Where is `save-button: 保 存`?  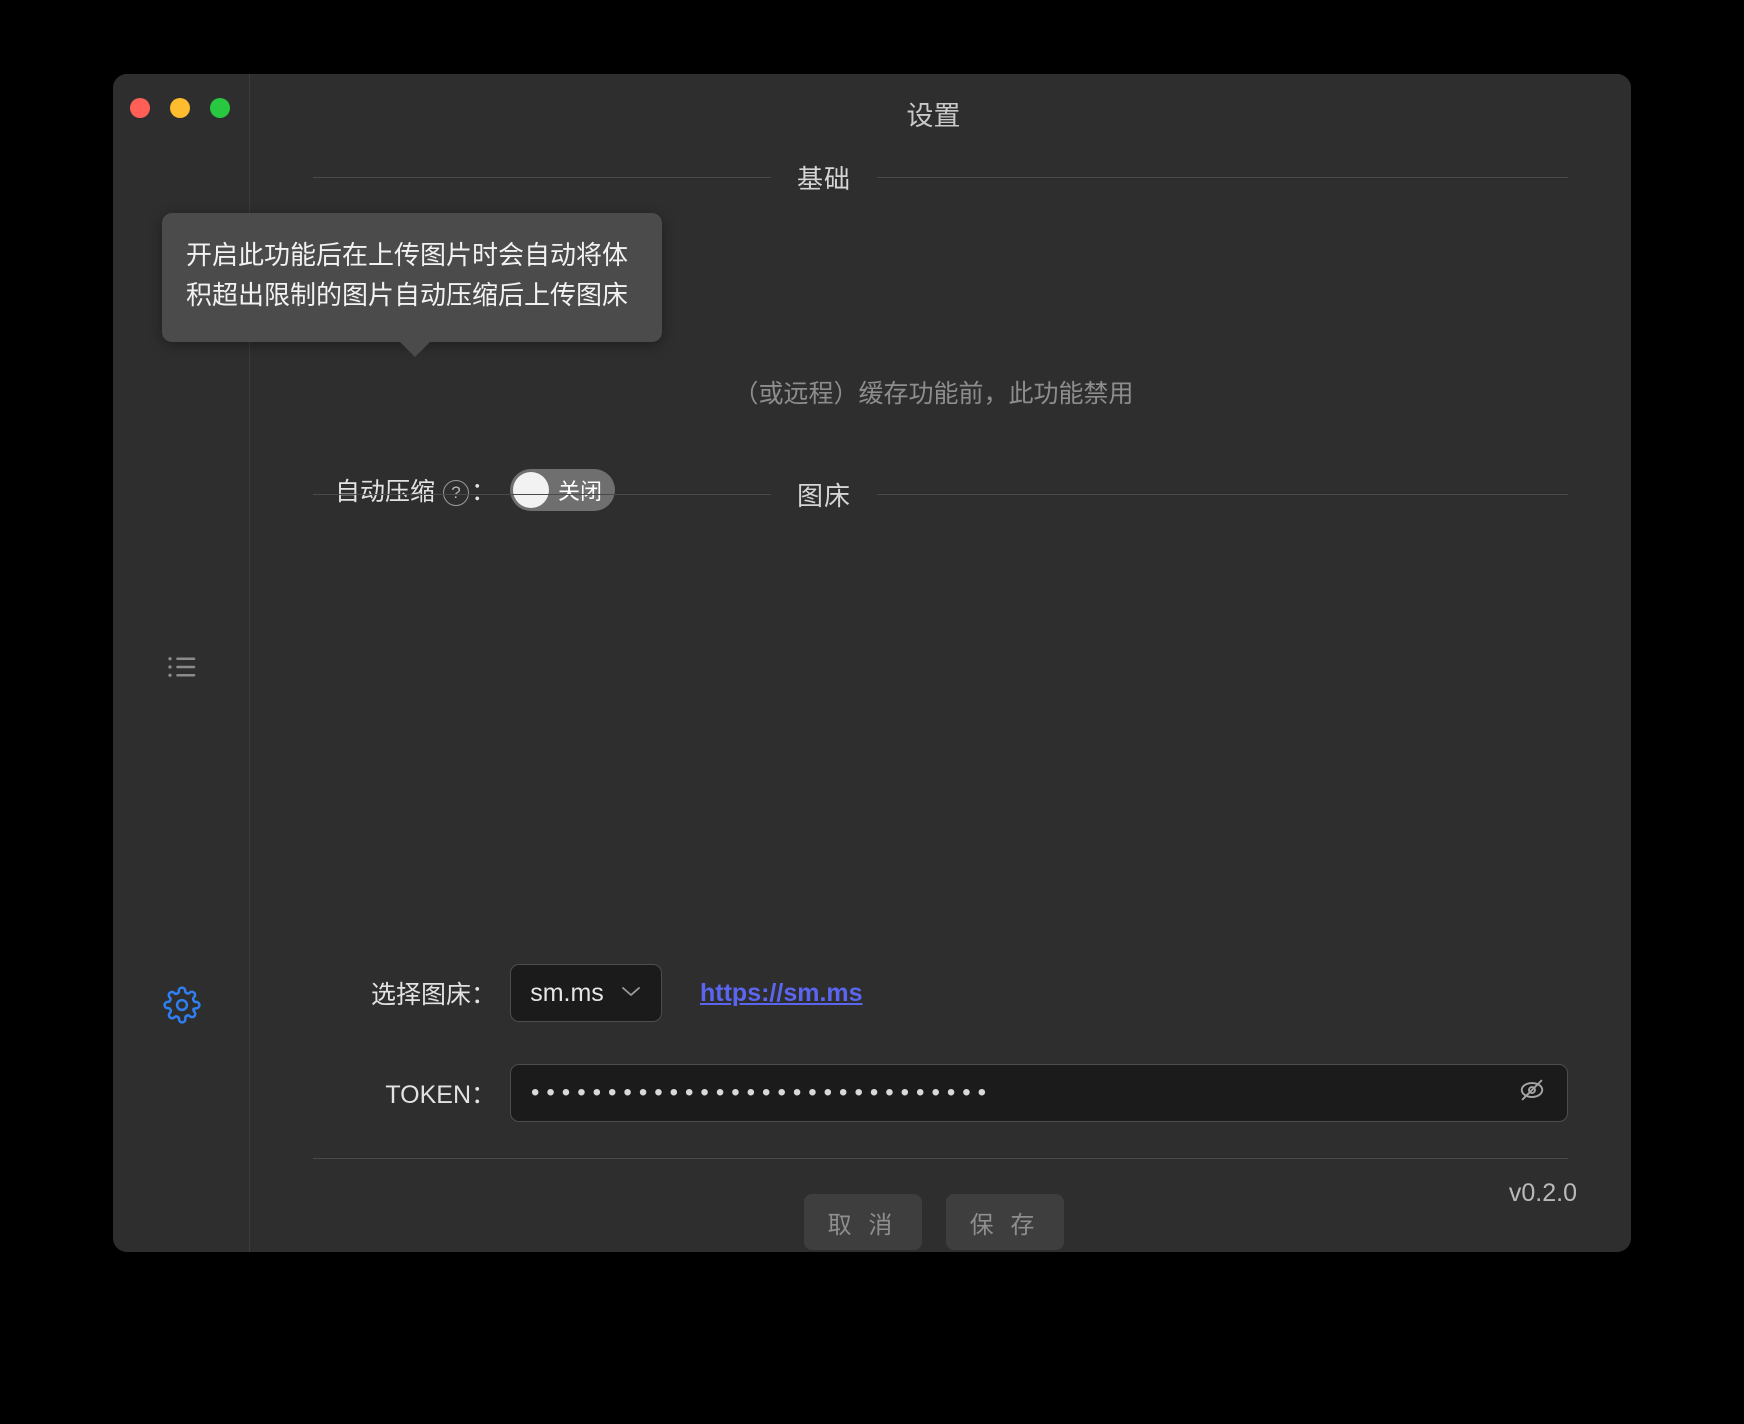
save-button: 保 存 is located at coordinates (1004, 1222).